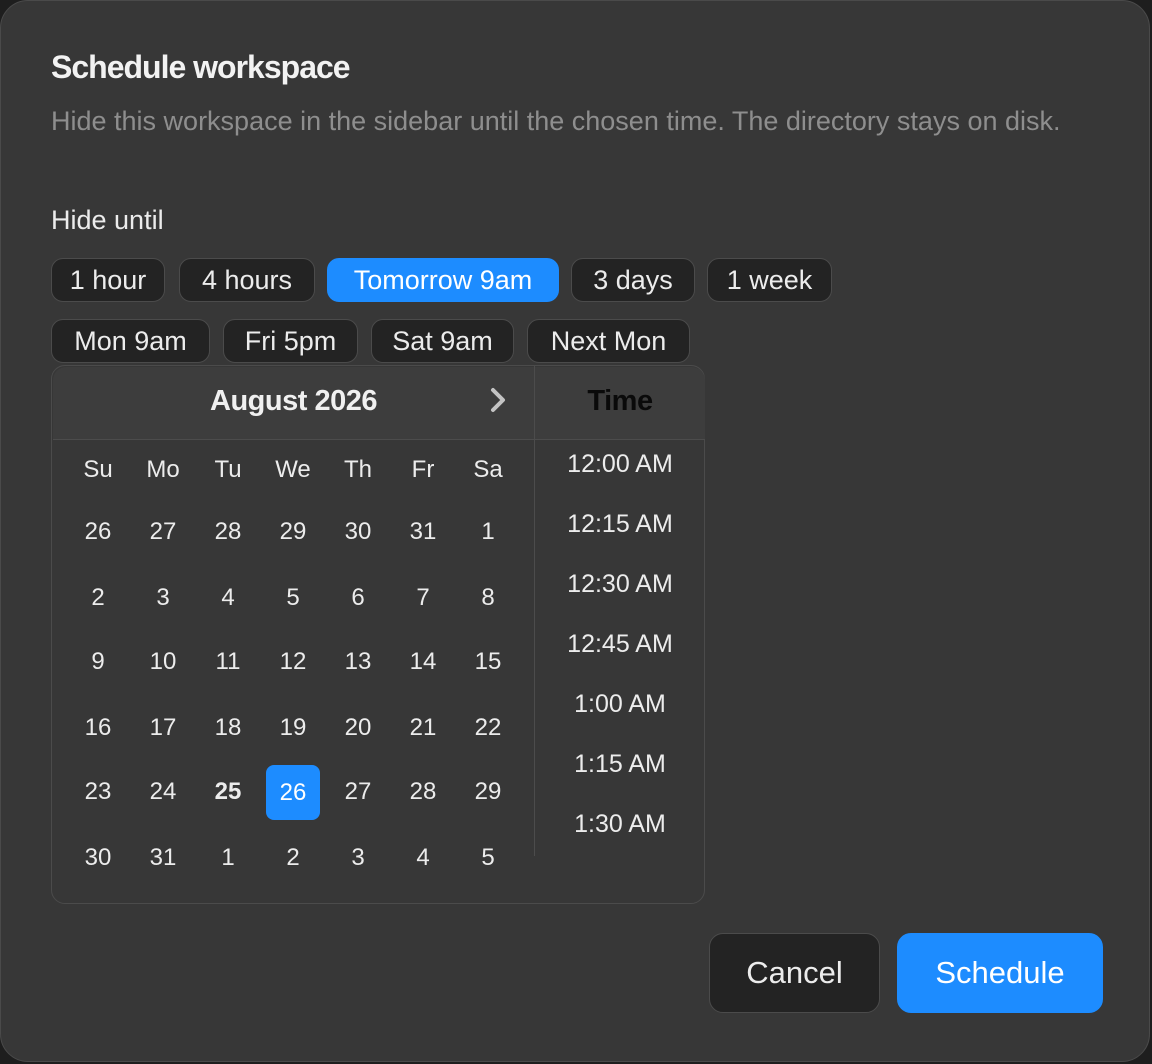 This screenshot has height=1064, width=1152. I want to click on weekday-header: Sa, so click(488, 469).